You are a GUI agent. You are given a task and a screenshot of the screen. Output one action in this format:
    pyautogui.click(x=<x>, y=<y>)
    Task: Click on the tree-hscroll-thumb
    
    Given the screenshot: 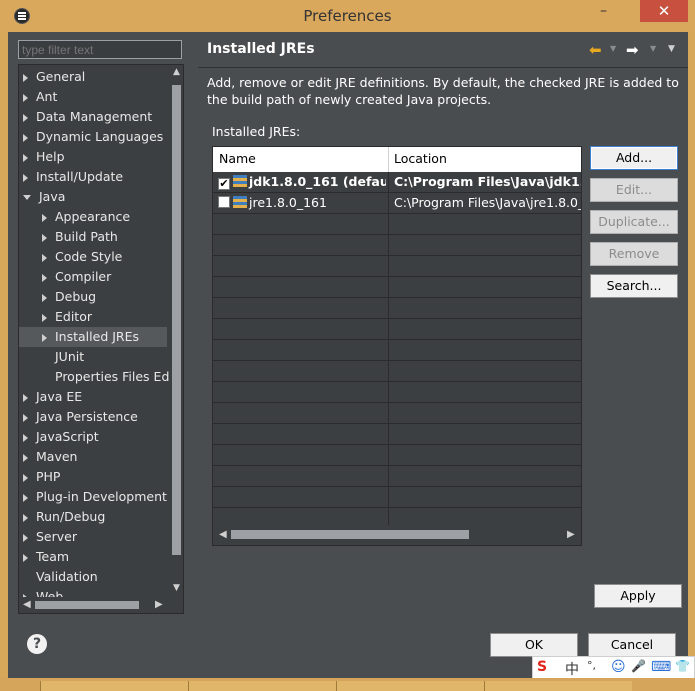 What is the action you would take?
    pyautogui.click(x=87, y=605)
    